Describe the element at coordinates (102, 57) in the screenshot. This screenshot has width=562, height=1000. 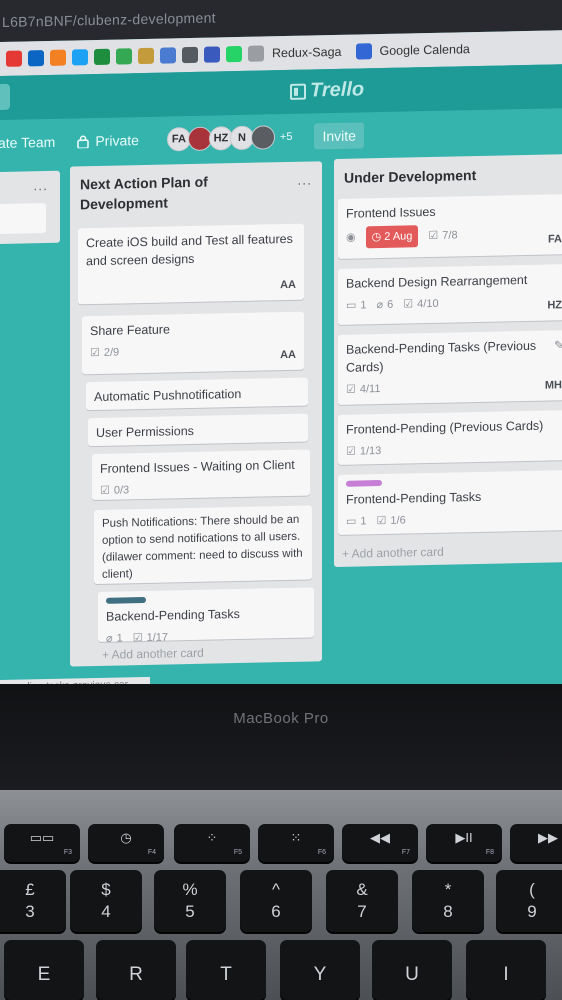
I see `sheets-plus-icon` at that location.